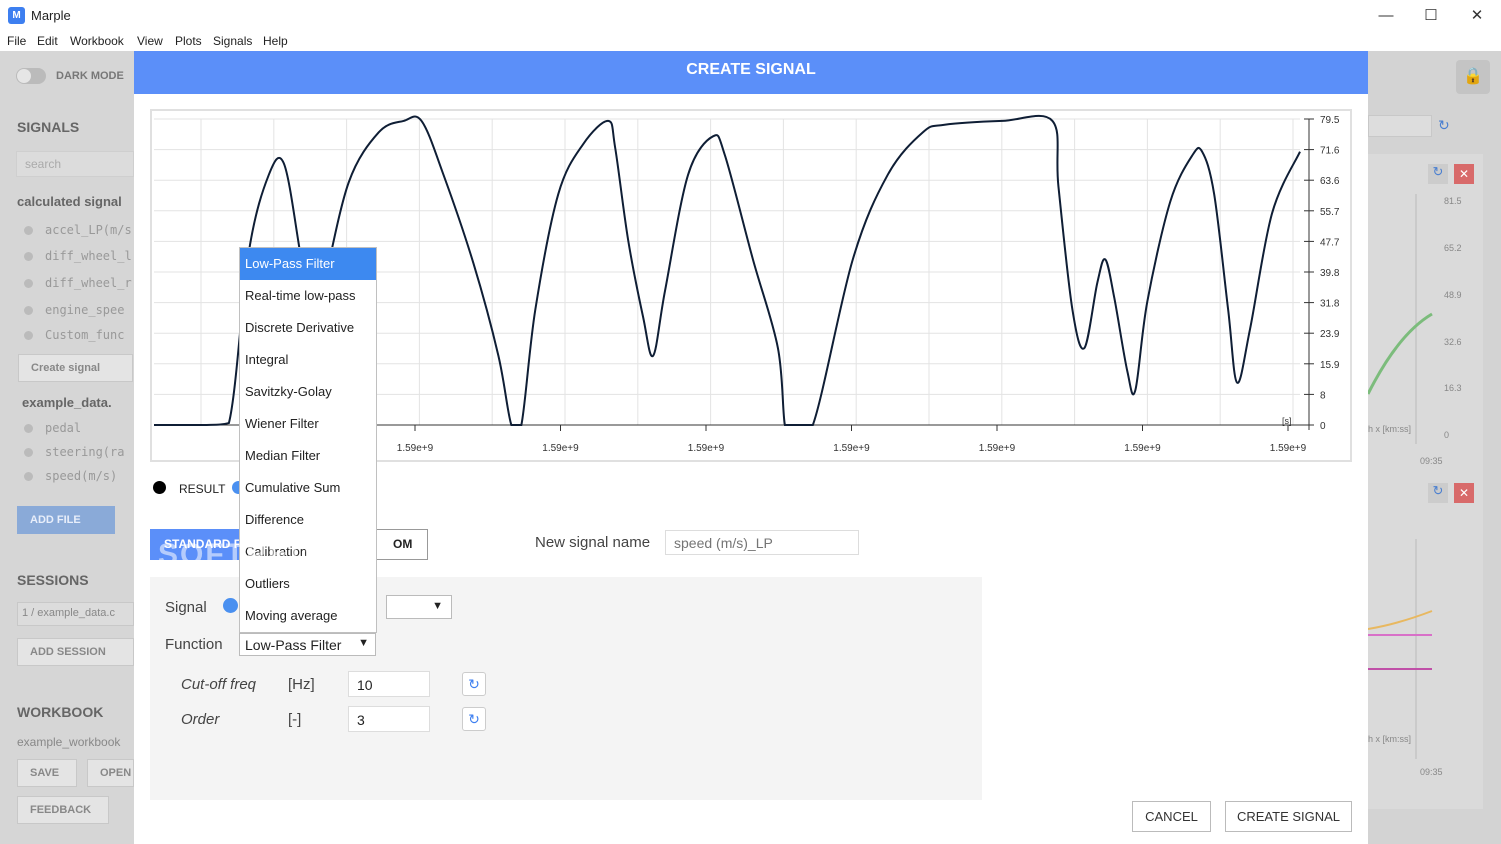 This screenshot has height=844, width=1501. What do you see at coordinates (402, 544) in the screenshot?
I see `tab-custom: OM` at bounding box center [402, 544].